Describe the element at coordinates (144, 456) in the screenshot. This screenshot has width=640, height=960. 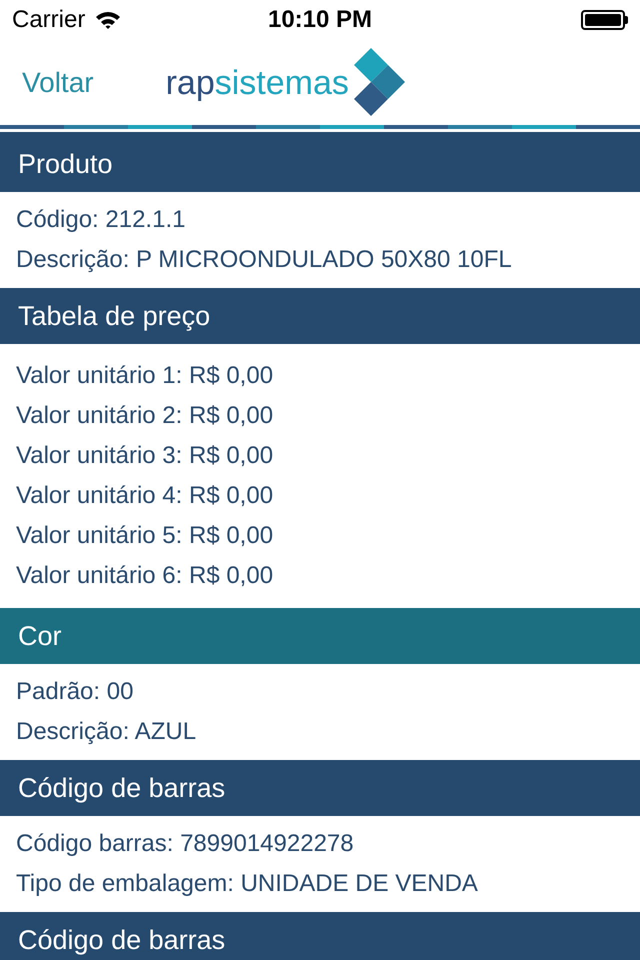
I see `detail-line: Valor unitário 3: R$ 0,00` at that location.